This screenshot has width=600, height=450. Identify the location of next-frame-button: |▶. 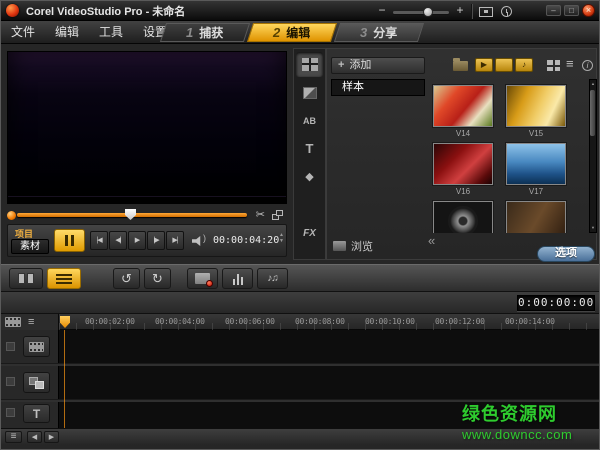
(156, 240).